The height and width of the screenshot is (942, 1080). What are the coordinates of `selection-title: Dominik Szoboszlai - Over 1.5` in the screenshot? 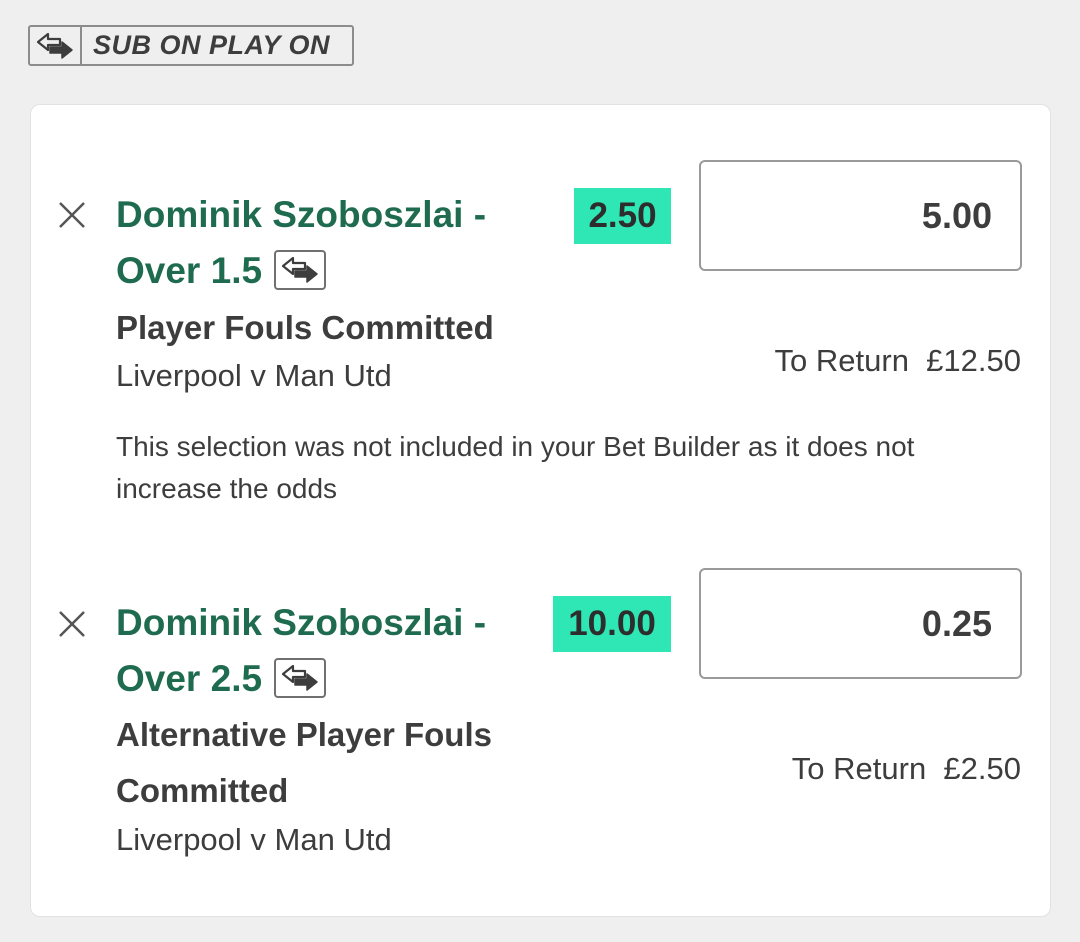 It's located at (301, 243).